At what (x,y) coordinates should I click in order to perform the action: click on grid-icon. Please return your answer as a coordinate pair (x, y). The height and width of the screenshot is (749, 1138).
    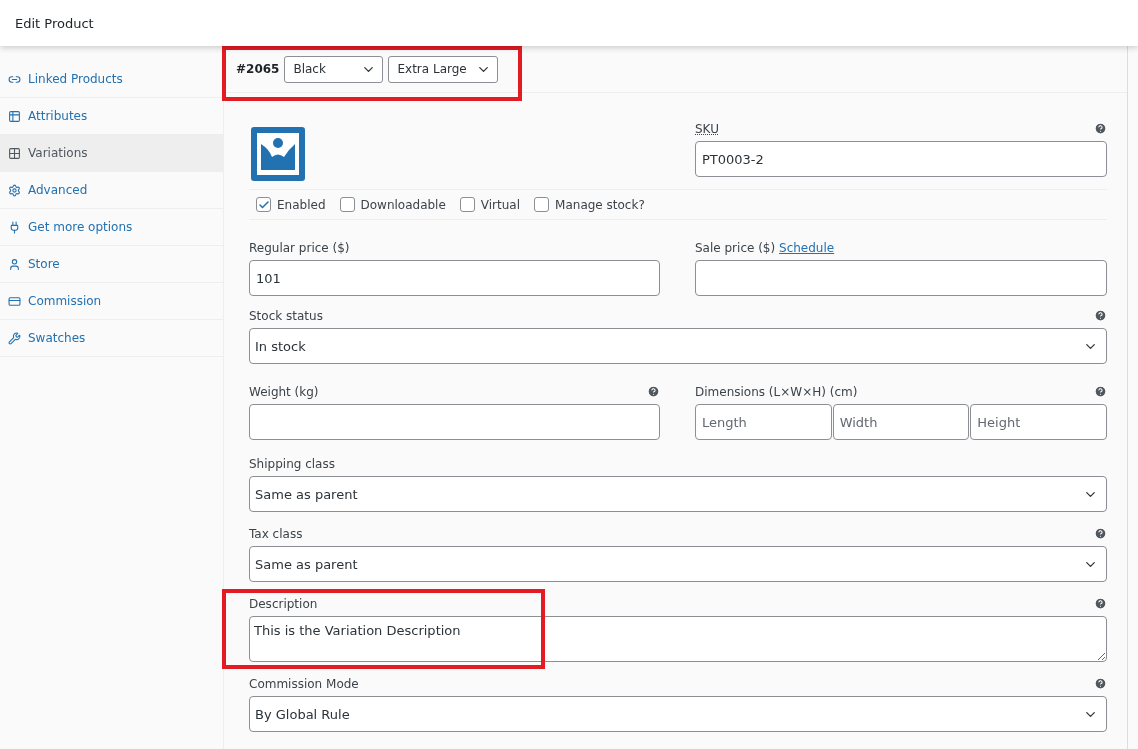
    Looking at the image, I should click on (14, 153).